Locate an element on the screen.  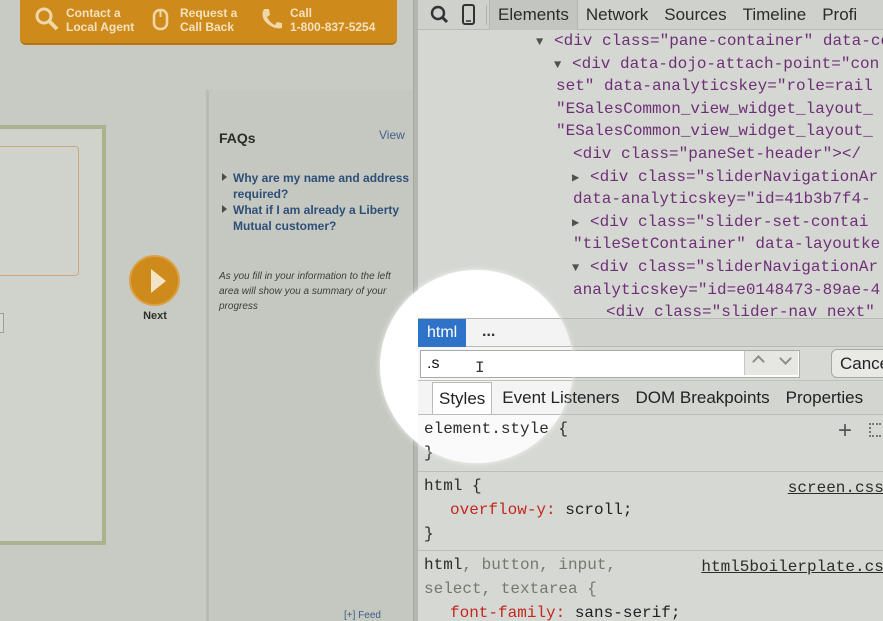
dom-node-line: data-analyticskey="id=41b3b7f4- is located at coordinates (722, 199).